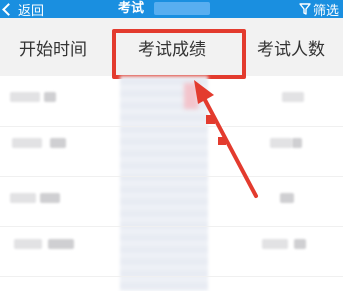 The height and width of the screenshot is (291, 343). I want to click on annotation-arrow-icon, so click(226, 139).